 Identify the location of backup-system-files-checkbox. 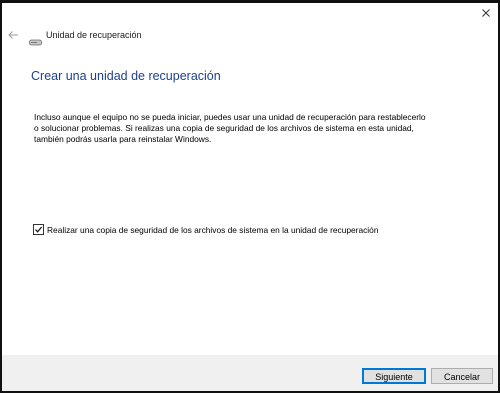
(38, 229).